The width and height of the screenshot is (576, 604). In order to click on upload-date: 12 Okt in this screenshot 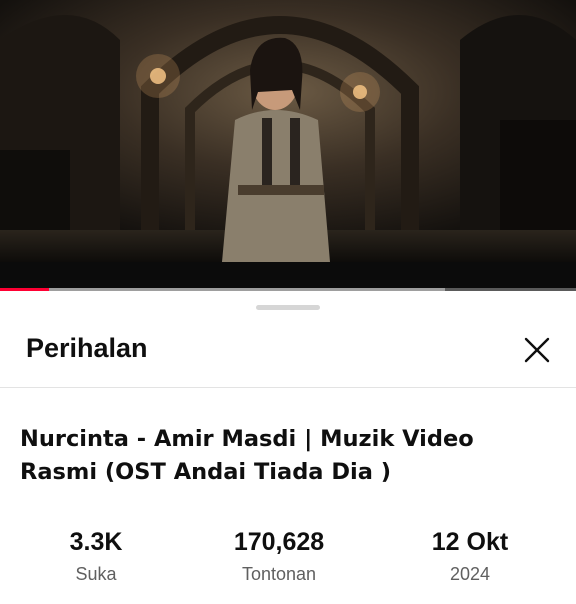, I will do `click(470, 542)`.